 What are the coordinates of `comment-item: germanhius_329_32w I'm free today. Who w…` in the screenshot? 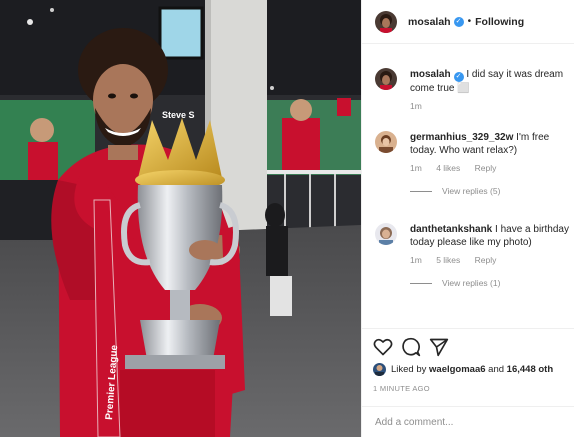 It's located at (473, 163).